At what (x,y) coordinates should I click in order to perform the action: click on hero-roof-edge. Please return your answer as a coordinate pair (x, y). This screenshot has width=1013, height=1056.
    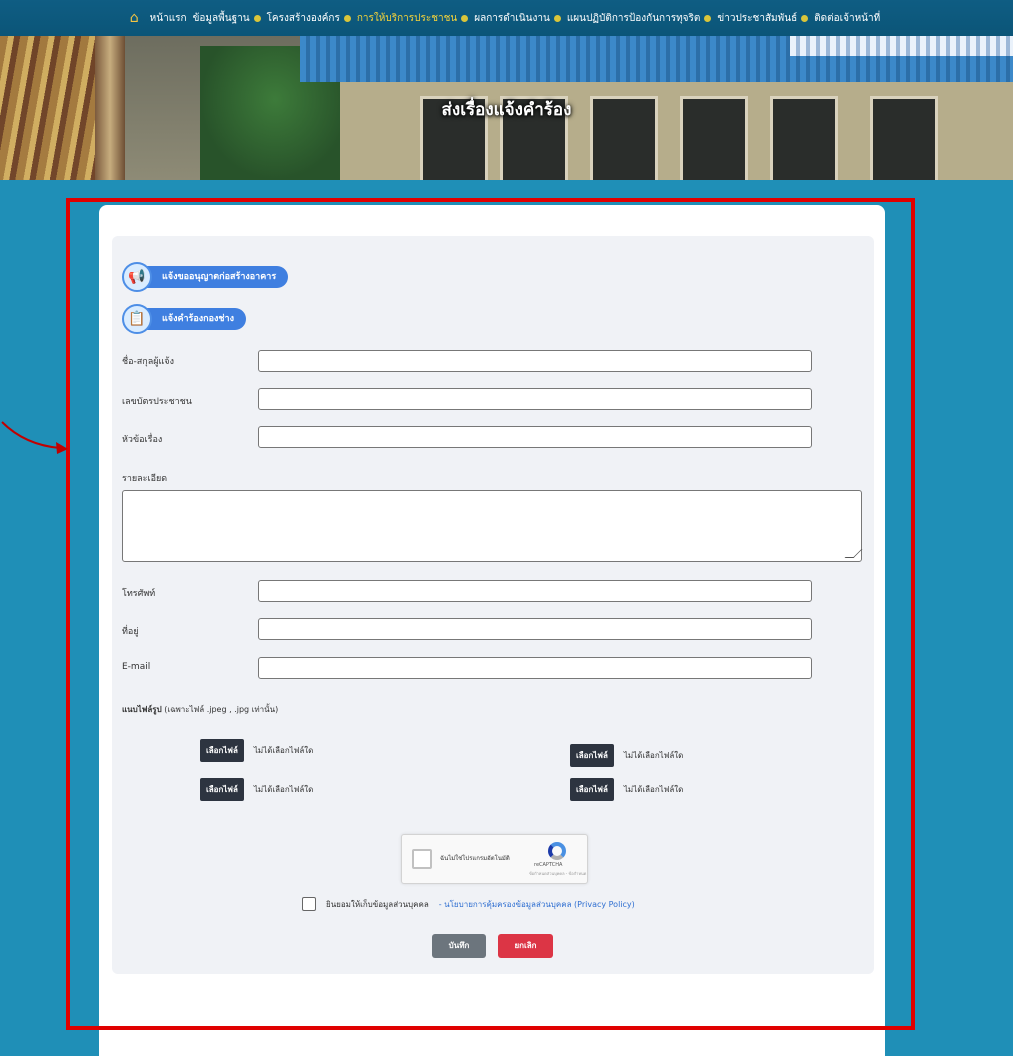
    Looking at the image, I should click on (901, 46).